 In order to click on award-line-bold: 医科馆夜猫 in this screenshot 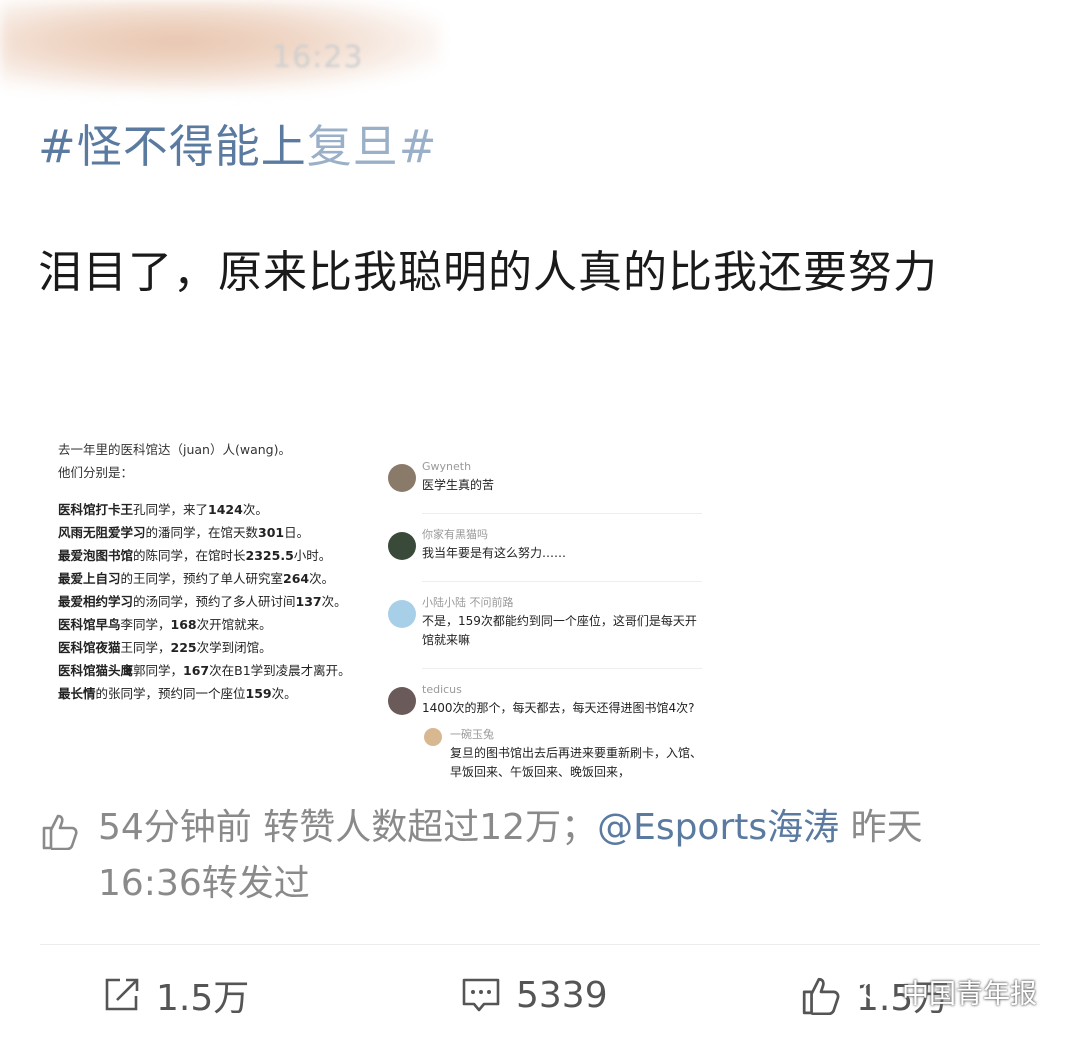, I will do `click(89, 647)`.